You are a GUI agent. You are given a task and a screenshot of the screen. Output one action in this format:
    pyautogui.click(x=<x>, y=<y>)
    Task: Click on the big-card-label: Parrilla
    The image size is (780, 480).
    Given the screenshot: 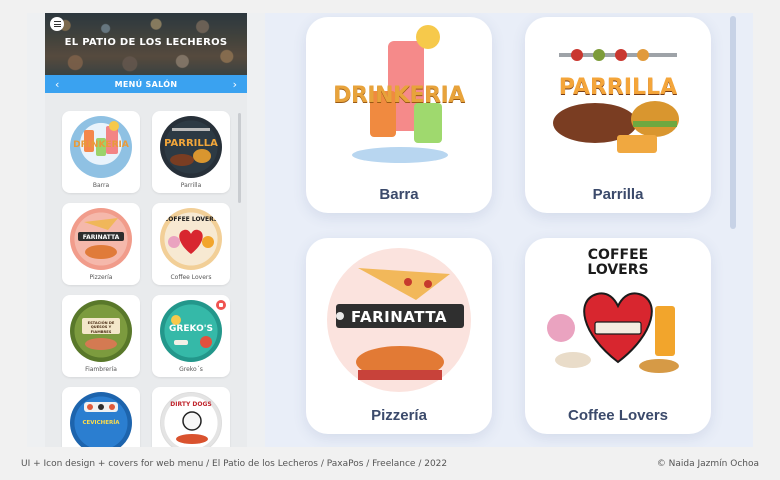 What is the action you would take?
    pyautogui.click(x=618, y=194)
    